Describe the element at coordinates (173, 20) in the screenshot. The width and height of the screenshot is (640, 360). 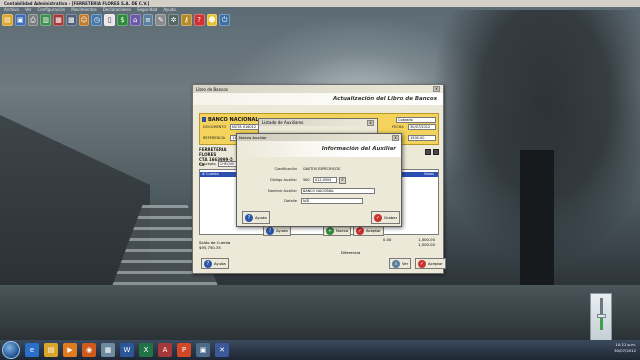
I see `gear-icon: ✲` at that location.